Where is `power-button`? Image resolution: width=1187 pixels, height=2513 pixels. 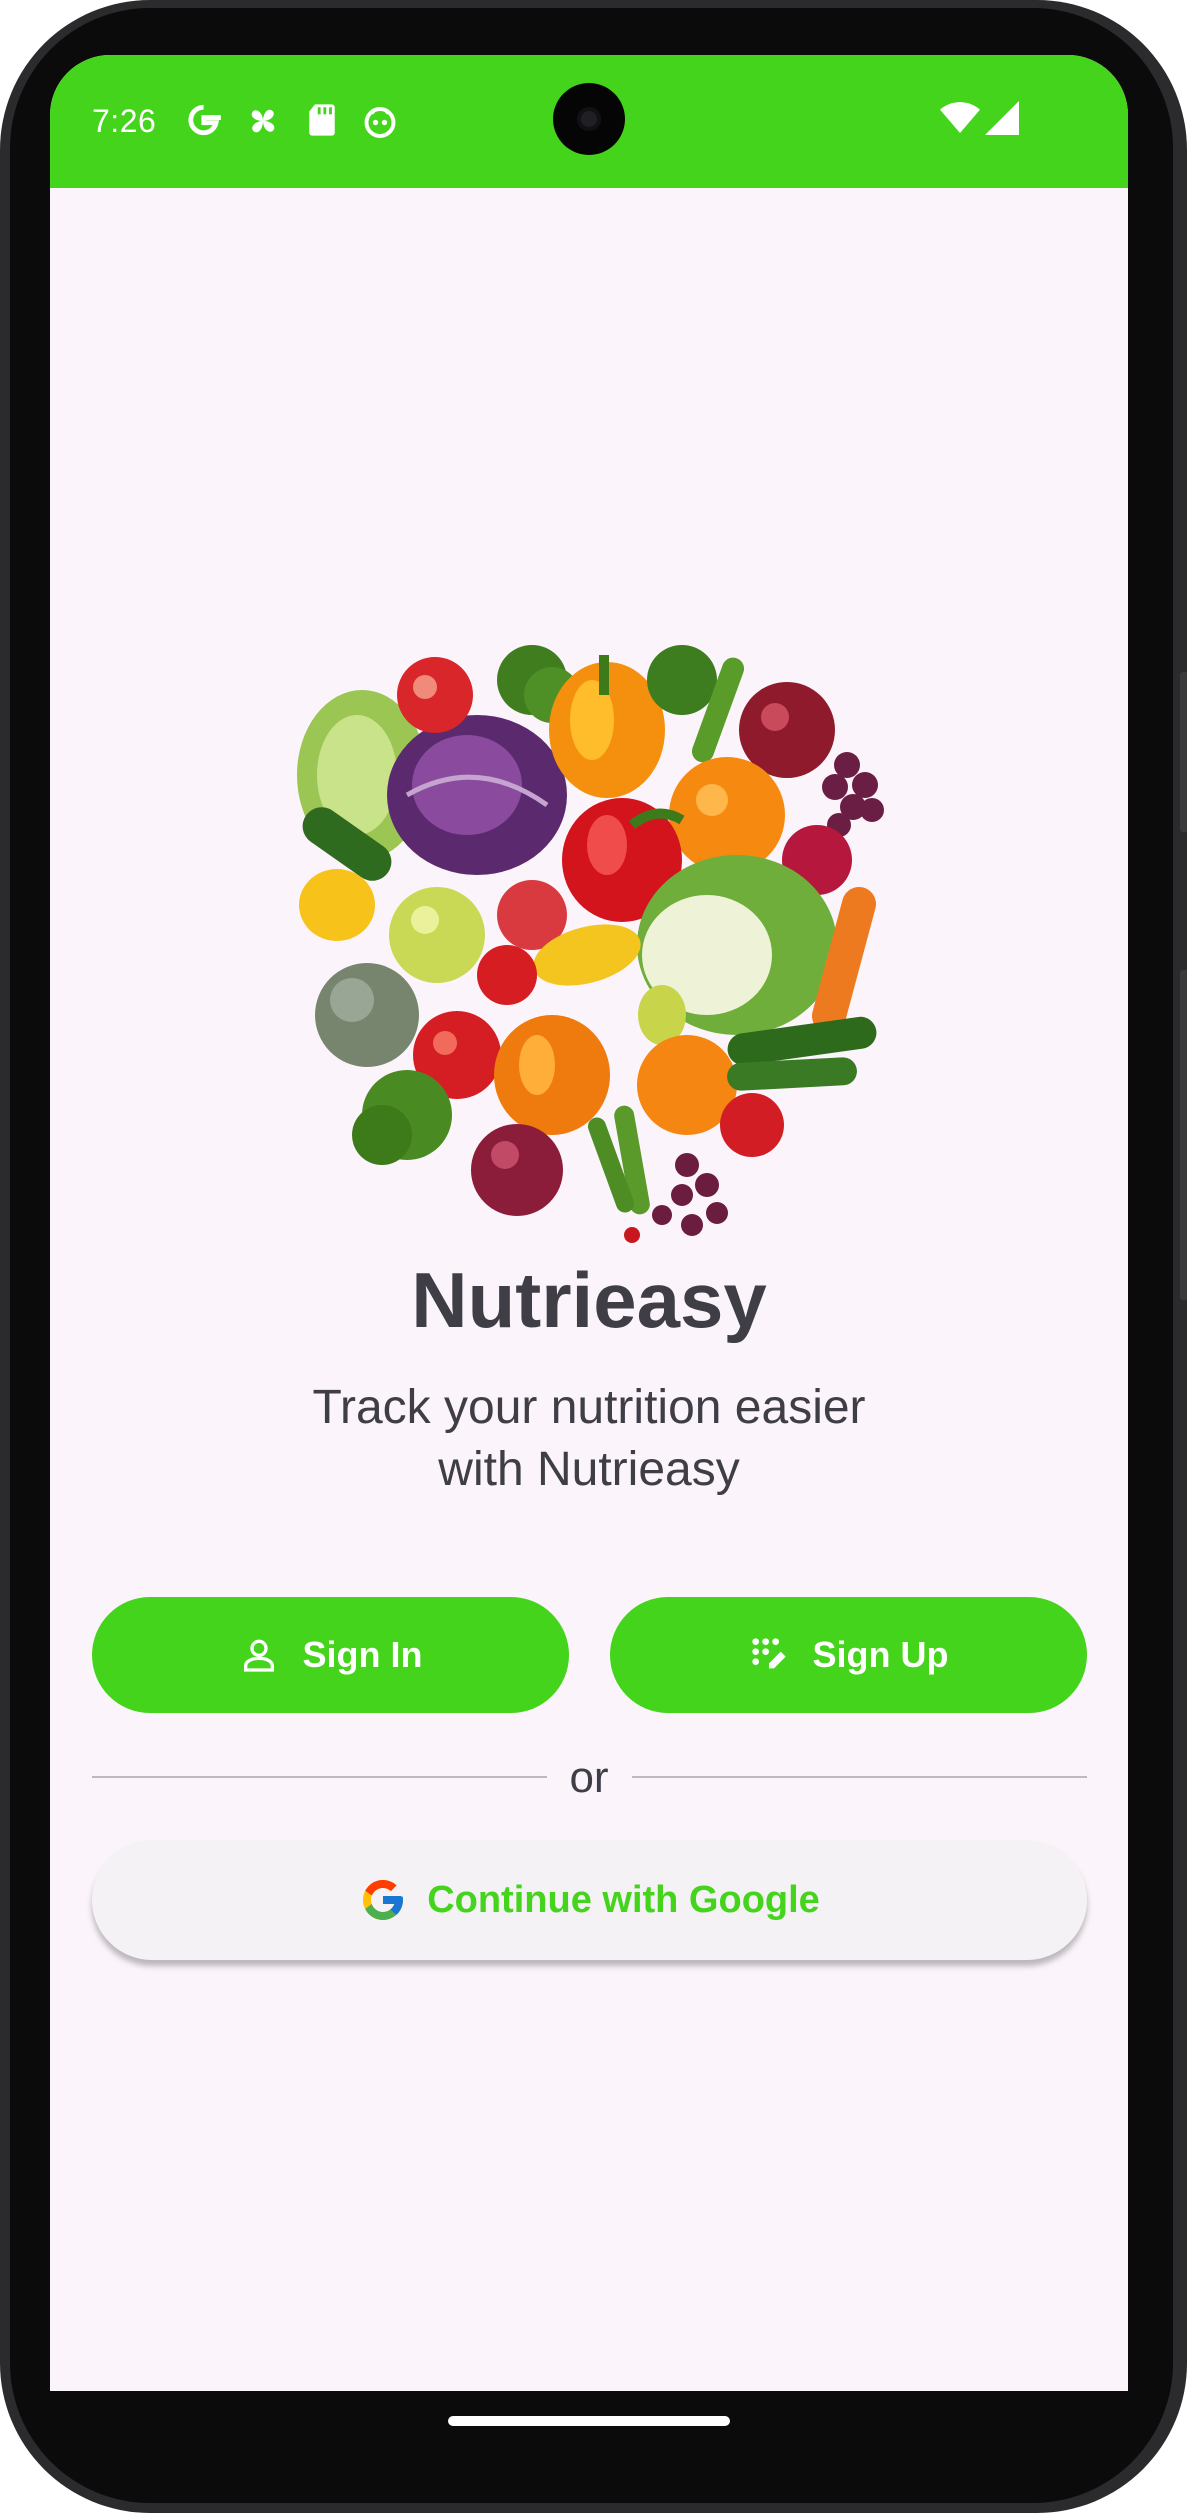
power-button is located at coordinates (1183, 1135).